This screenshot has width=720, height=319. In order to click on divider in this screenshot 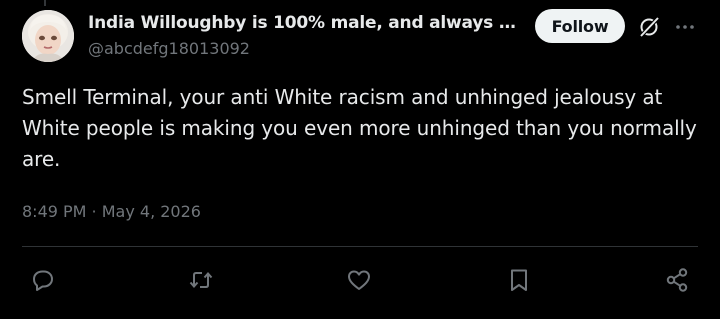, I will do `click(360, 246)`.